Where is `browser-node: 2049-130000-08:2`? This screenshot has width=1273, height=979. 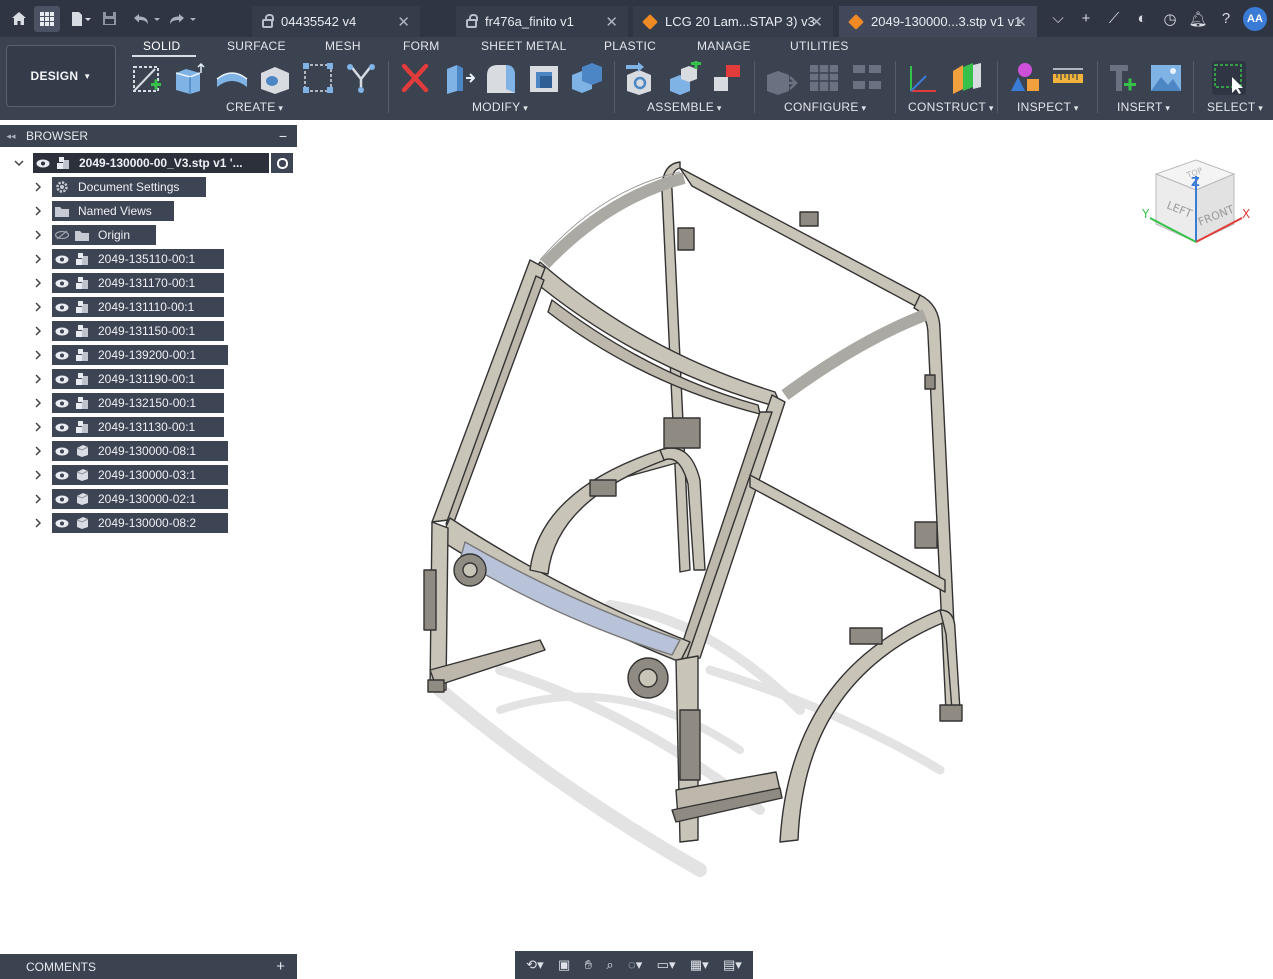
browser-node: 2049-130000-08:2 is located at coordinates (140, 523).